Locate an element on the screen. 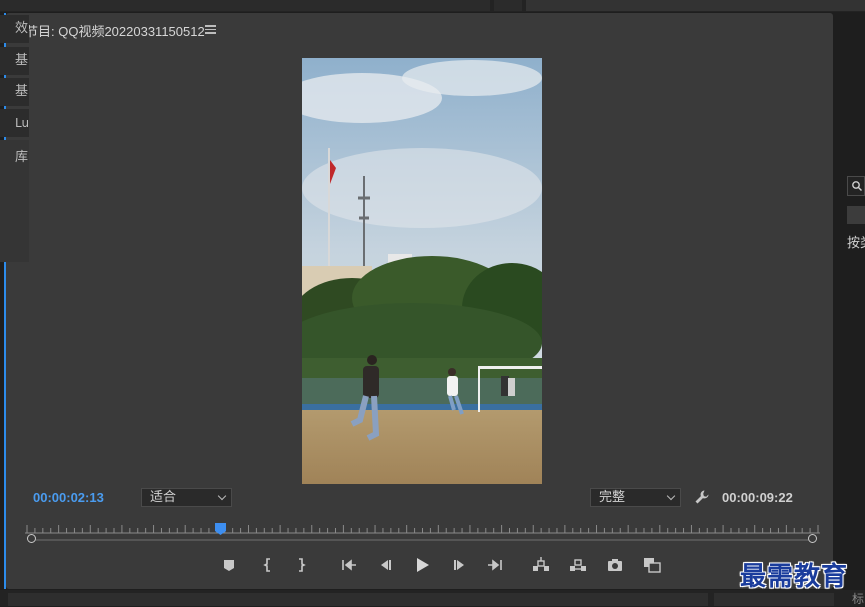 This screenshot has width=865, height=607. lift-icon is located at coordinates (541, 565).